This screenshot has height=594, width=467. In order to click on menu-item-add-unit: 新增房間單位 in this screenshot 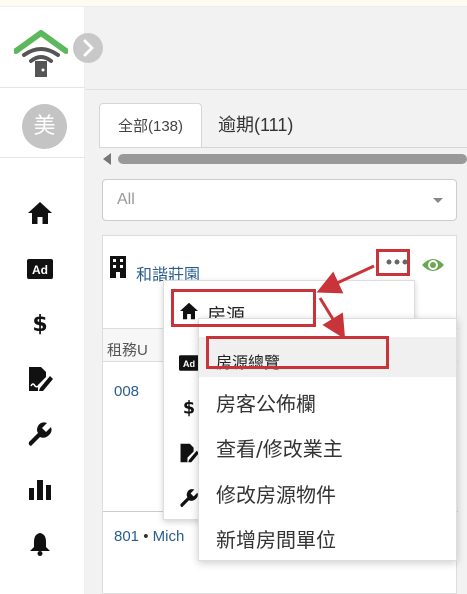, I will do `click(327, 535)`.